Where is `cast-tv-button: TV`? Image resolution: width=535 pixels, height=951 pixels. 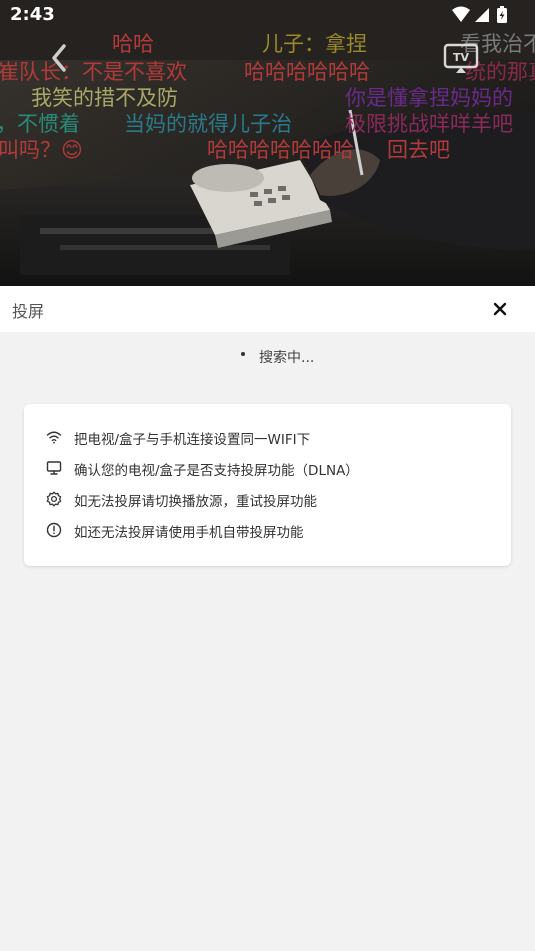
cast-tv-button: TV is located at coordinates (461, 59).